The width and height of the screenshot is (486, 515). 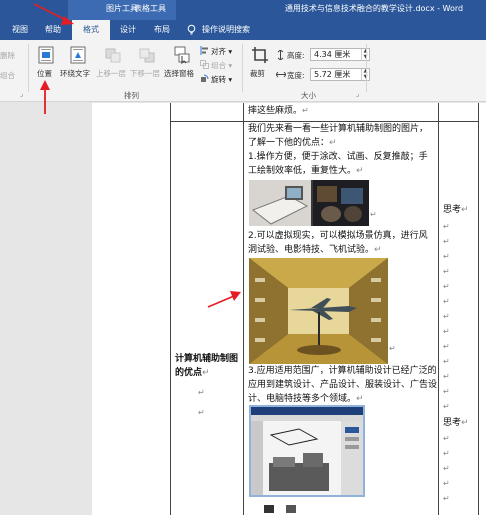 I want to click on size-group-label: 大小, so click(x=308, y=95).